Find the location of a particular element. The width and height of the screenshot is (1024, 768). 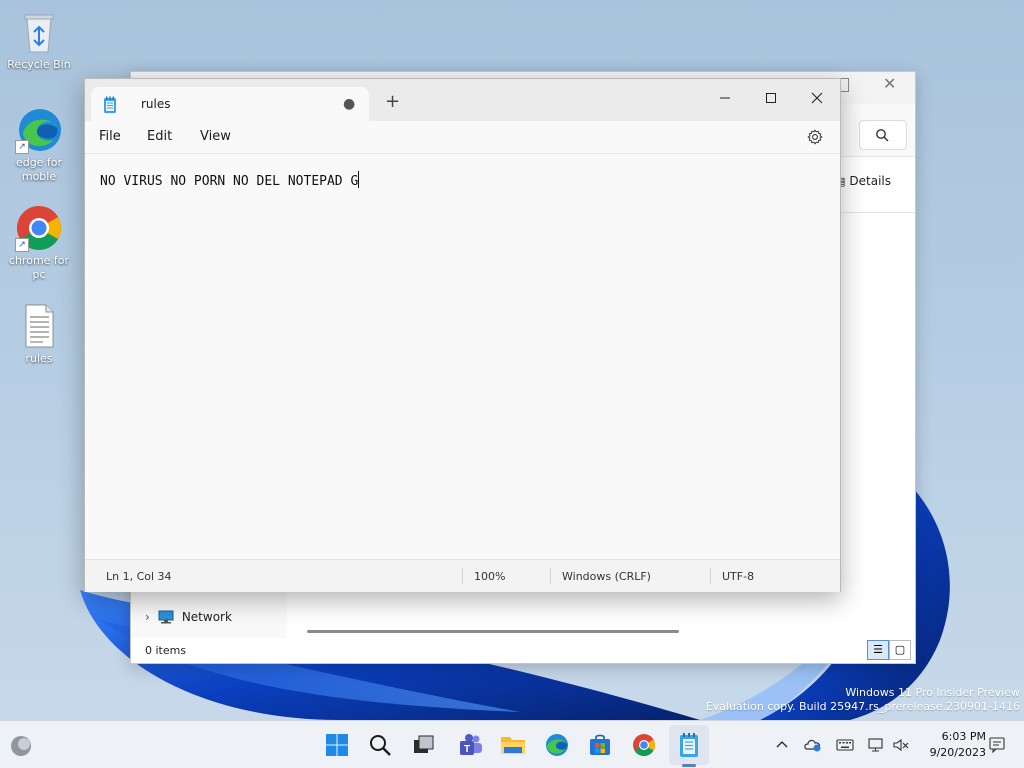

start-button is located at coordinates (337, 745).